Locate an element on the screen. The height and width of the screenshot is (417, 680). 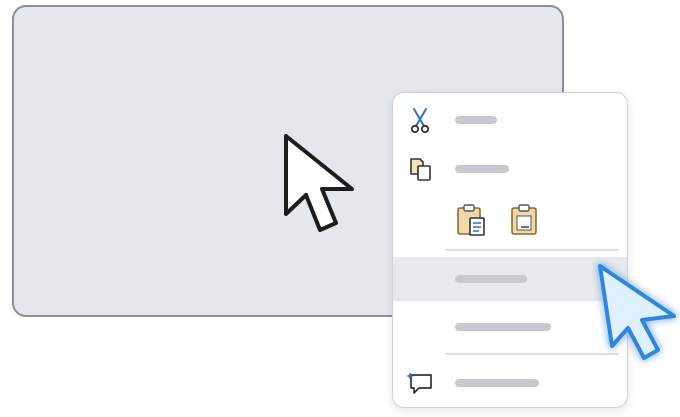
paste-option-keep-formatting is located at coordinates (472, 221).